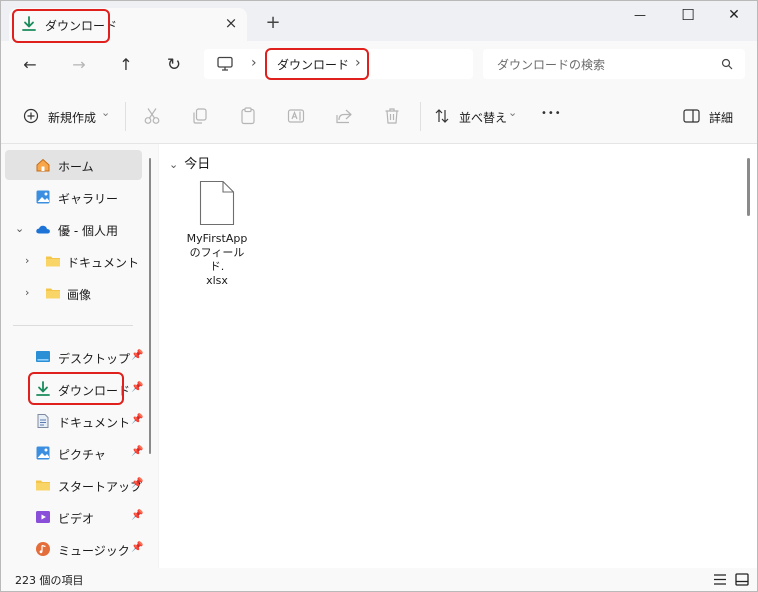  I want to click on sort-label: 並べ替え, so click(483, 118).